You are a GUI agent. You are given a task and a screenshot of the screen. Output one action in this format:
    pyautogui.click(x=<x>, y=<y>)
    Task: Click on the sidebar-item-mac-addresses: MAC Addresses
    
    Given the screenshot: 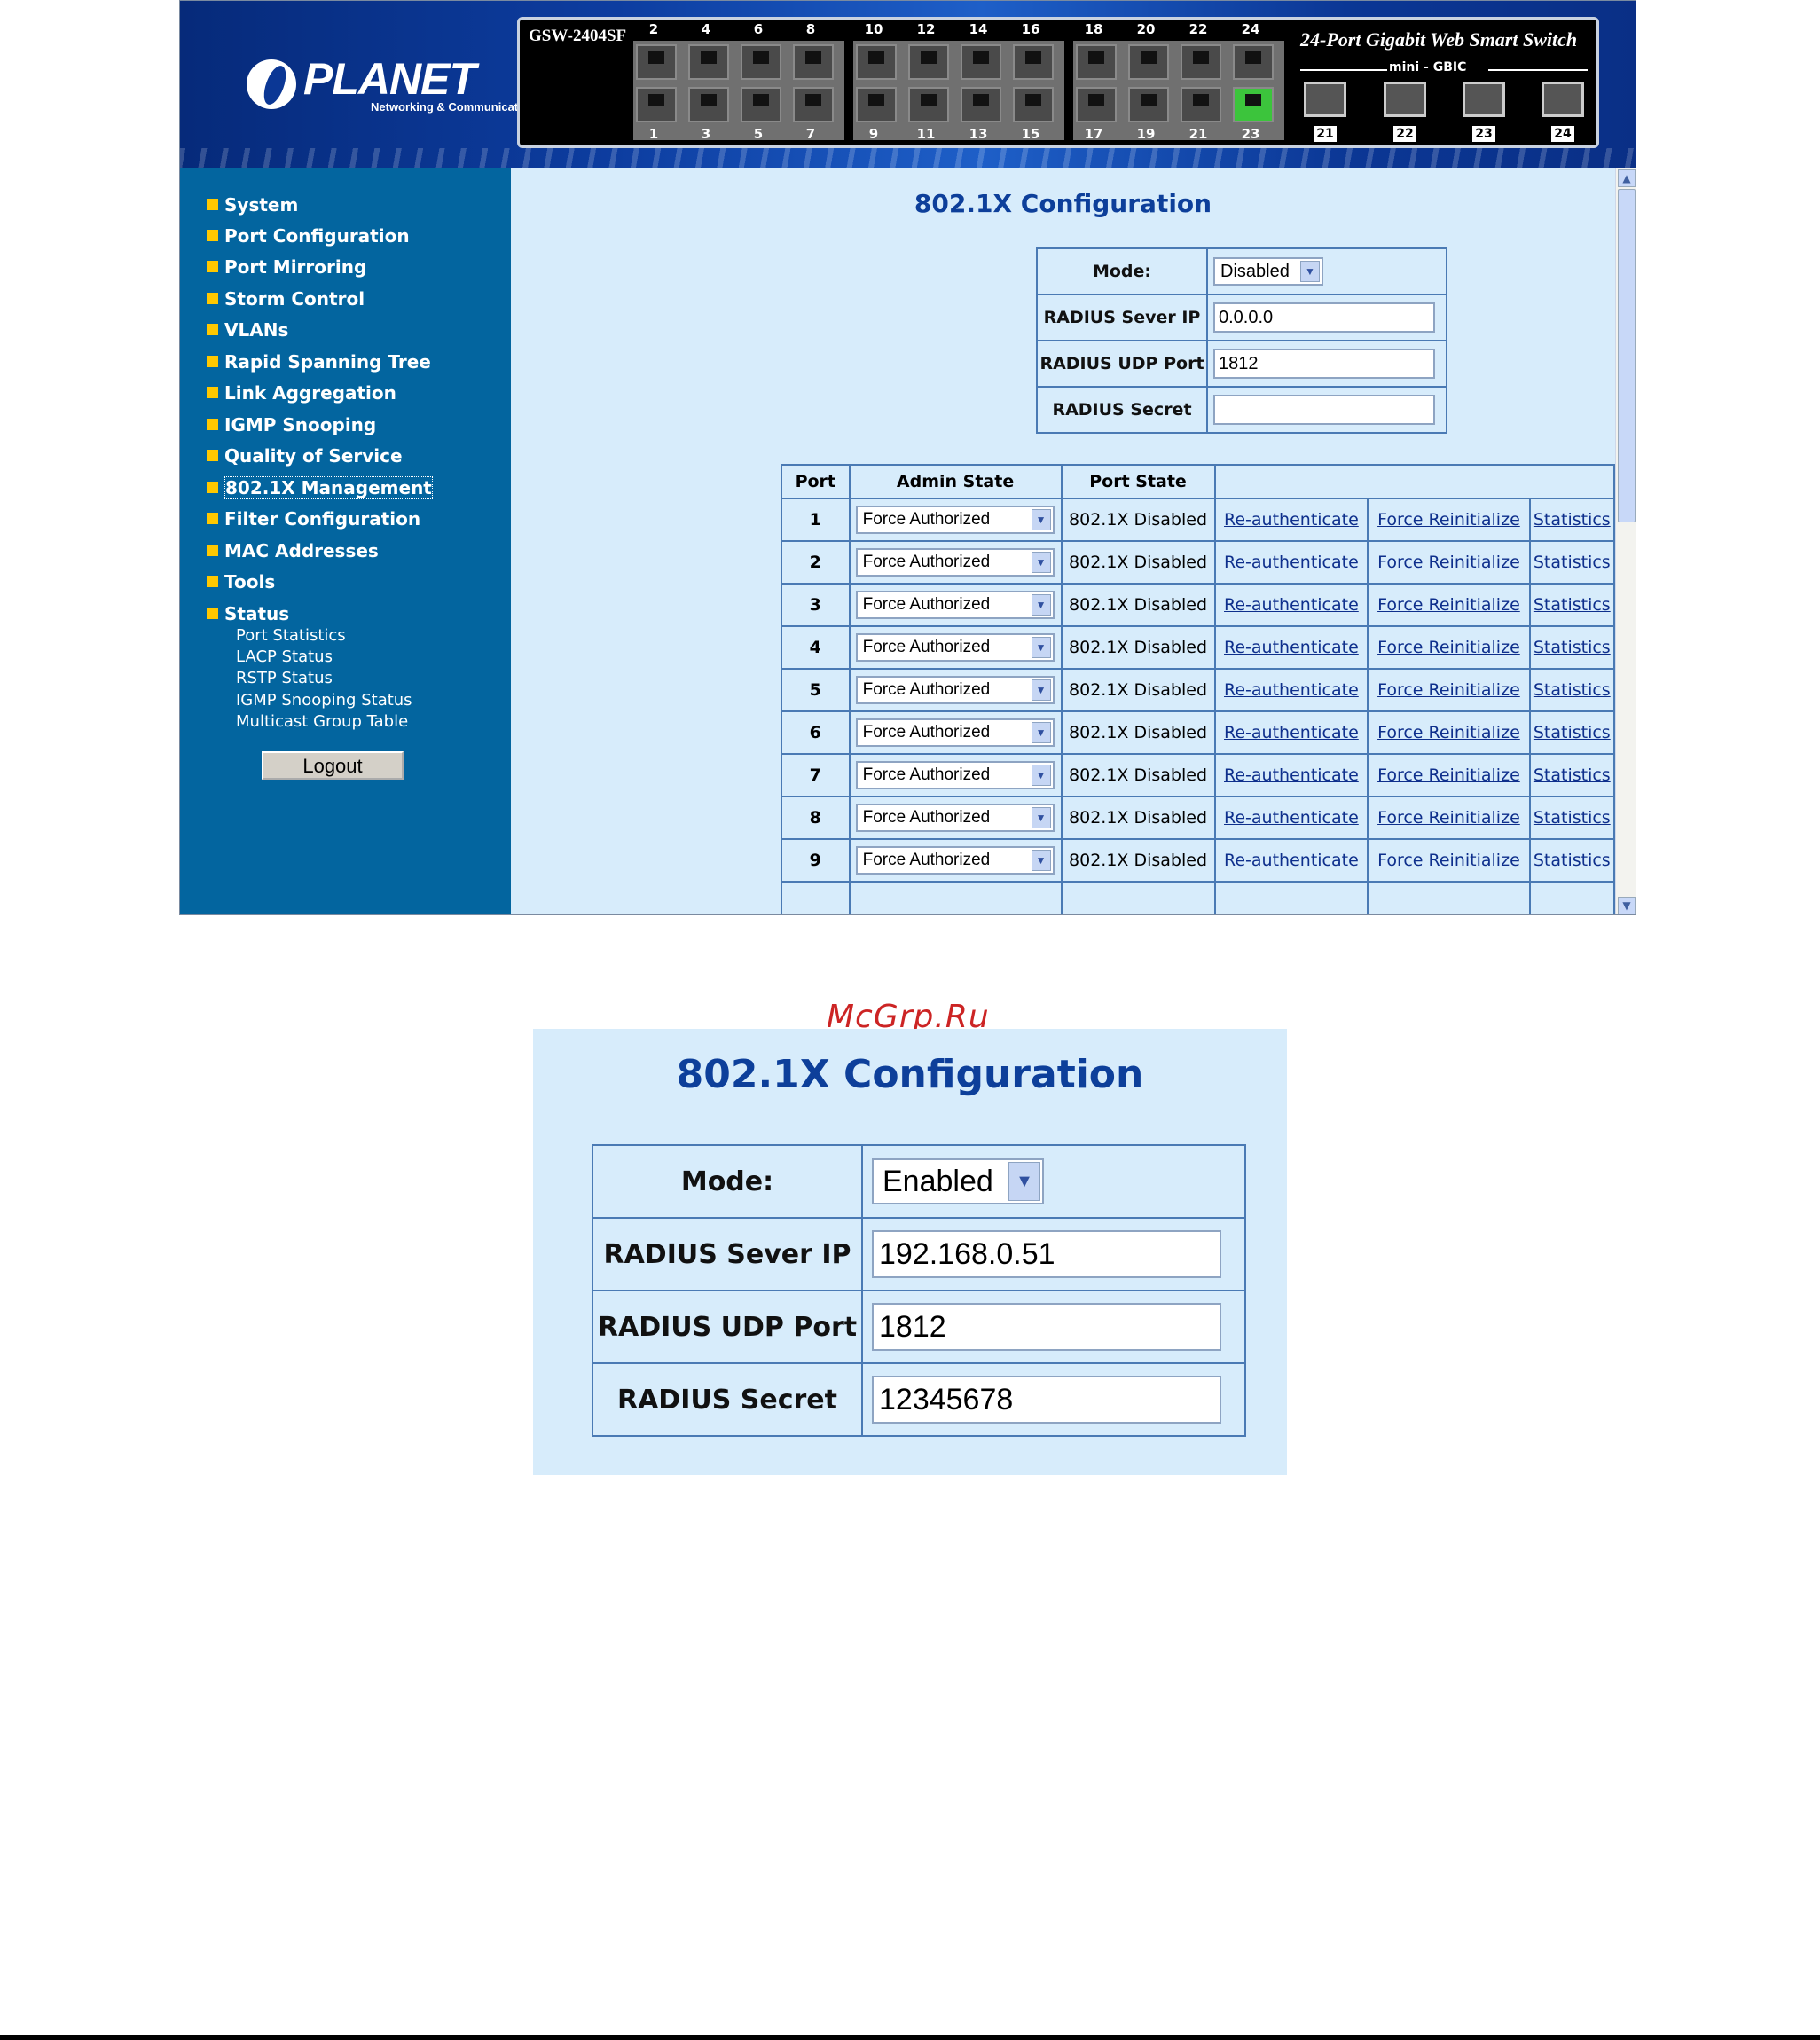 What is the action you would take?
    pyautogui.click(x=293, y=550)
    